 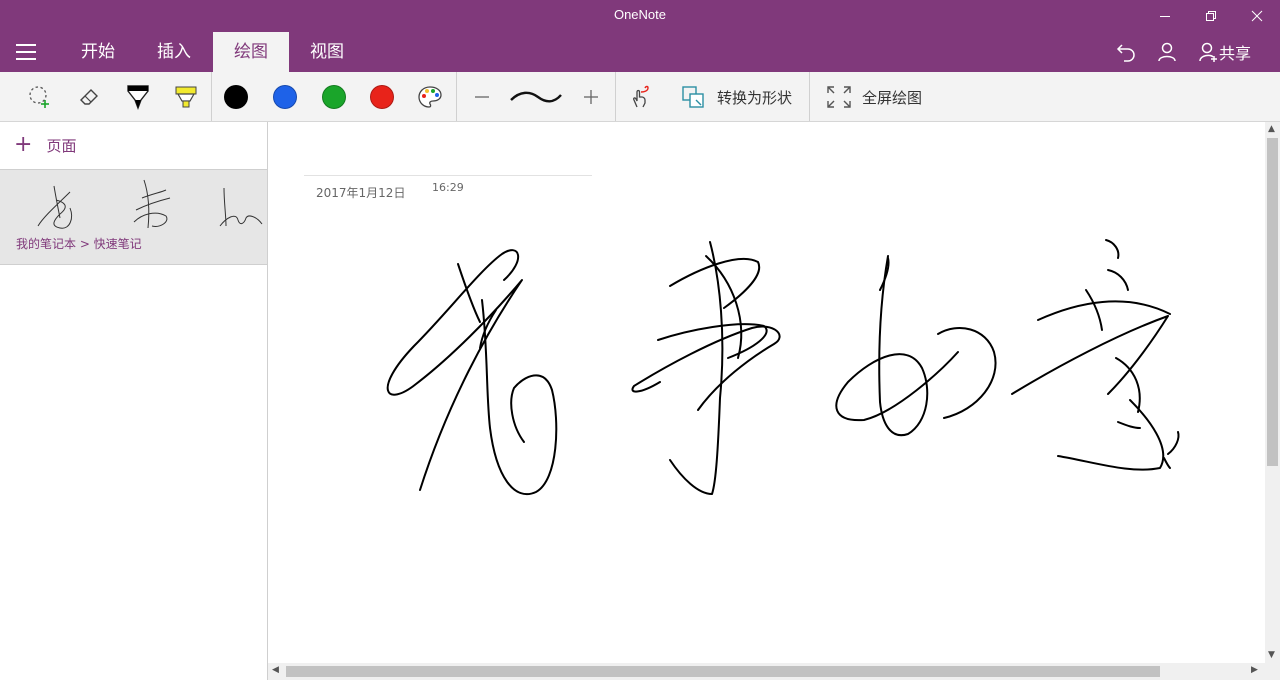 I want to click on pen-icon, so click(x=138, y=97).